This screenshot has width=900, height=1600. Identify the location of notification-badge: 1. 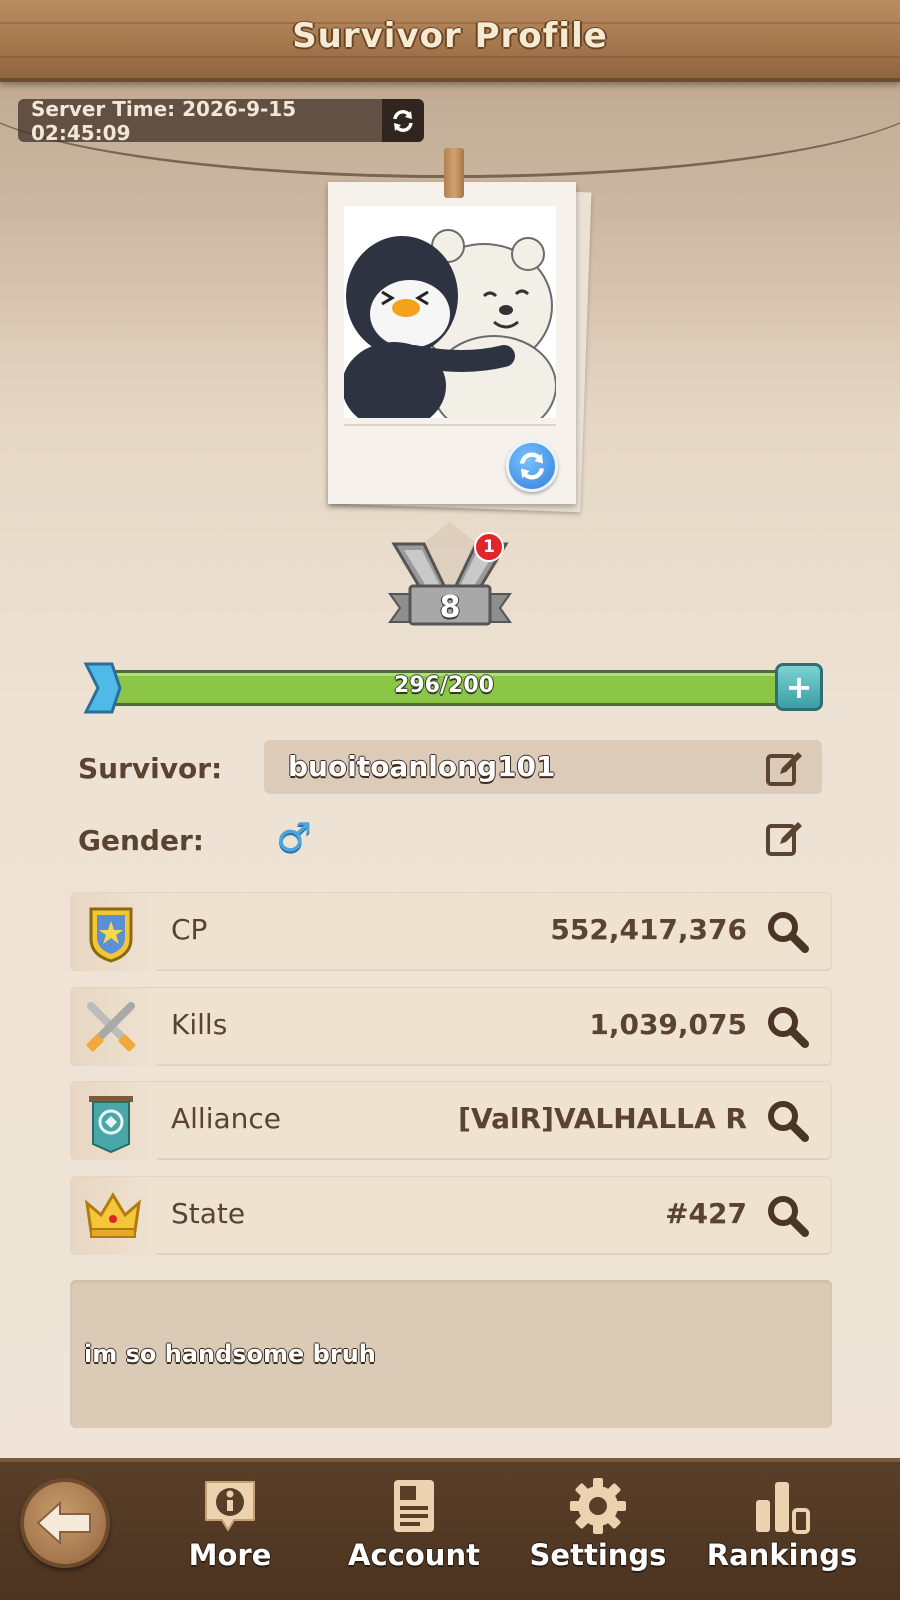
(489, 547).